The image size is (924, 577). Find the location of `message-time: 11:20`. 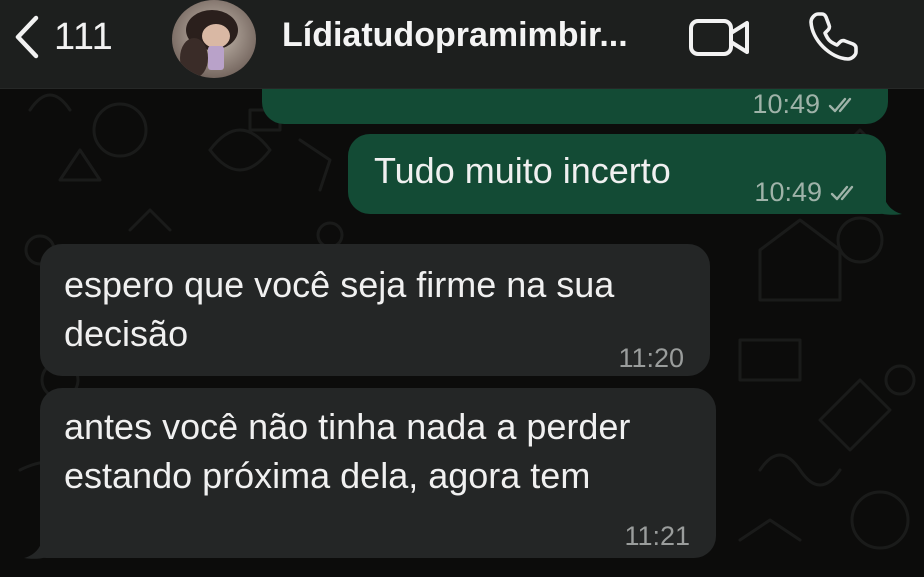

message-time: 11:20 is located at coordinates (651, 358).